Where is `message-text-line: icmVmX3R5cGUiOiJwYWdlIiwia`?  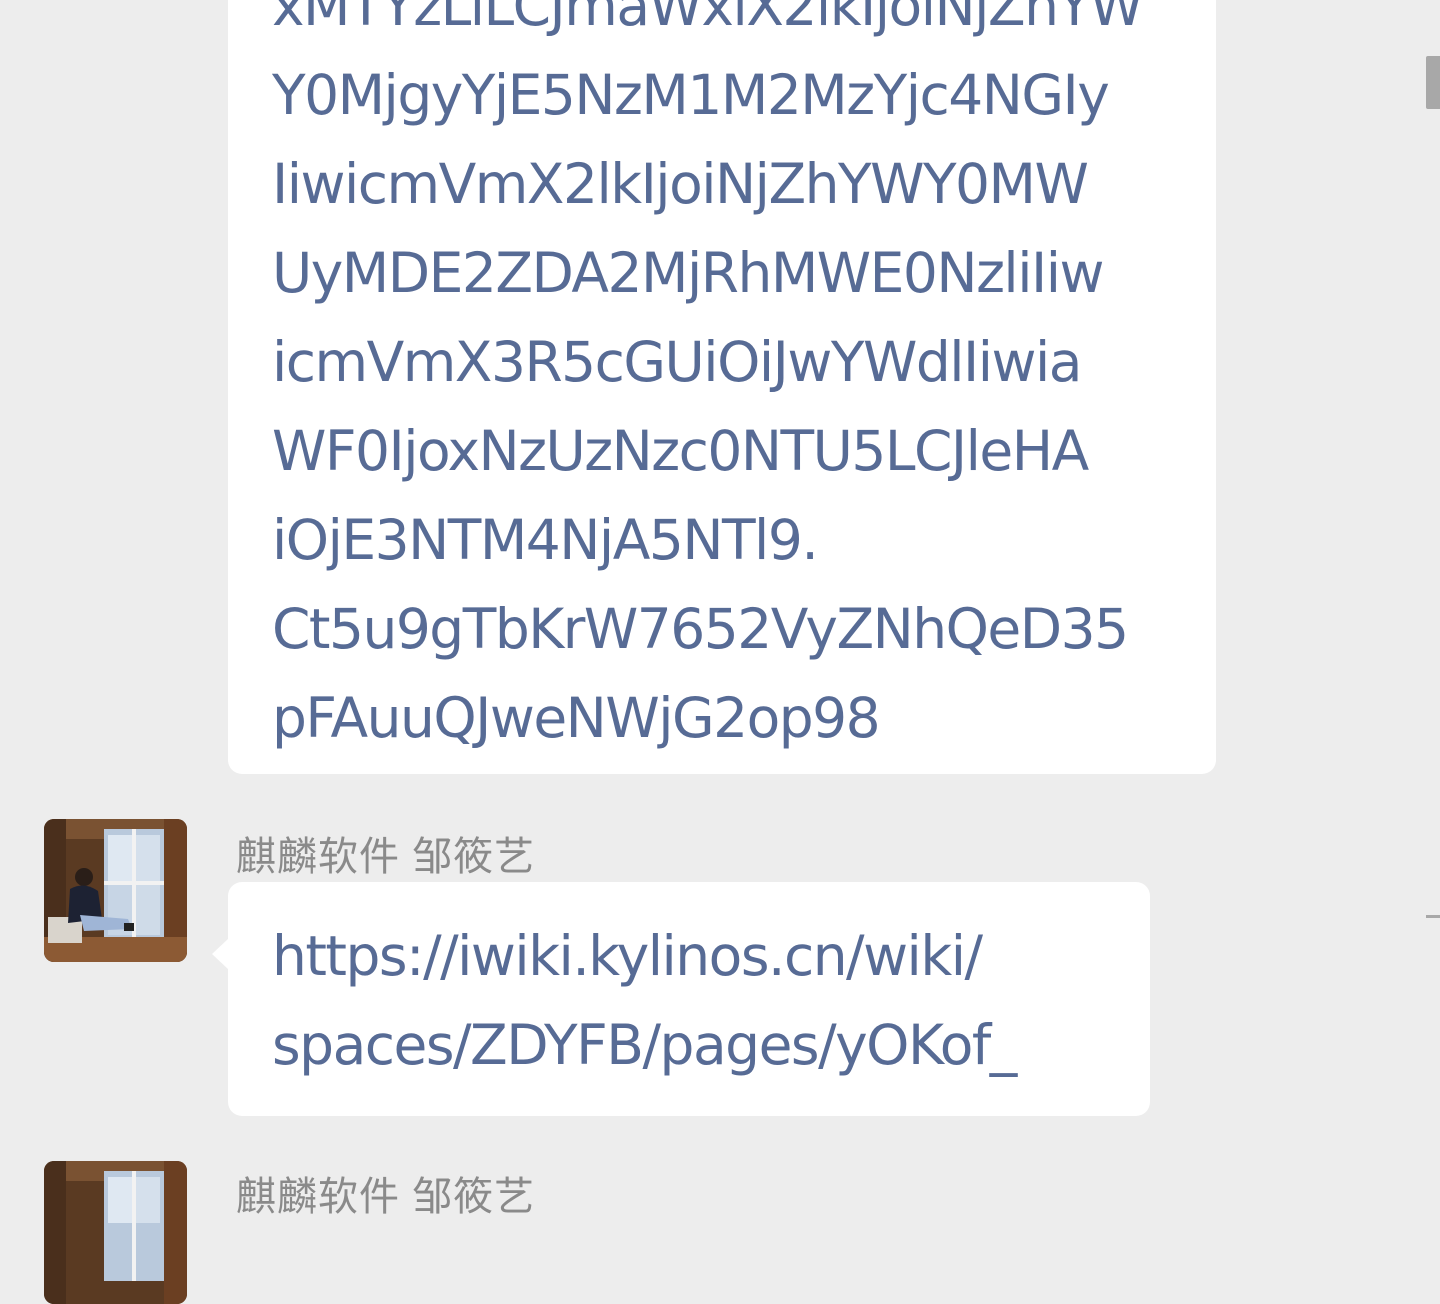
message-text-line: icmVmX3R5cGUiOiJwYWdlIiwia is located at coordinates (722, 362).